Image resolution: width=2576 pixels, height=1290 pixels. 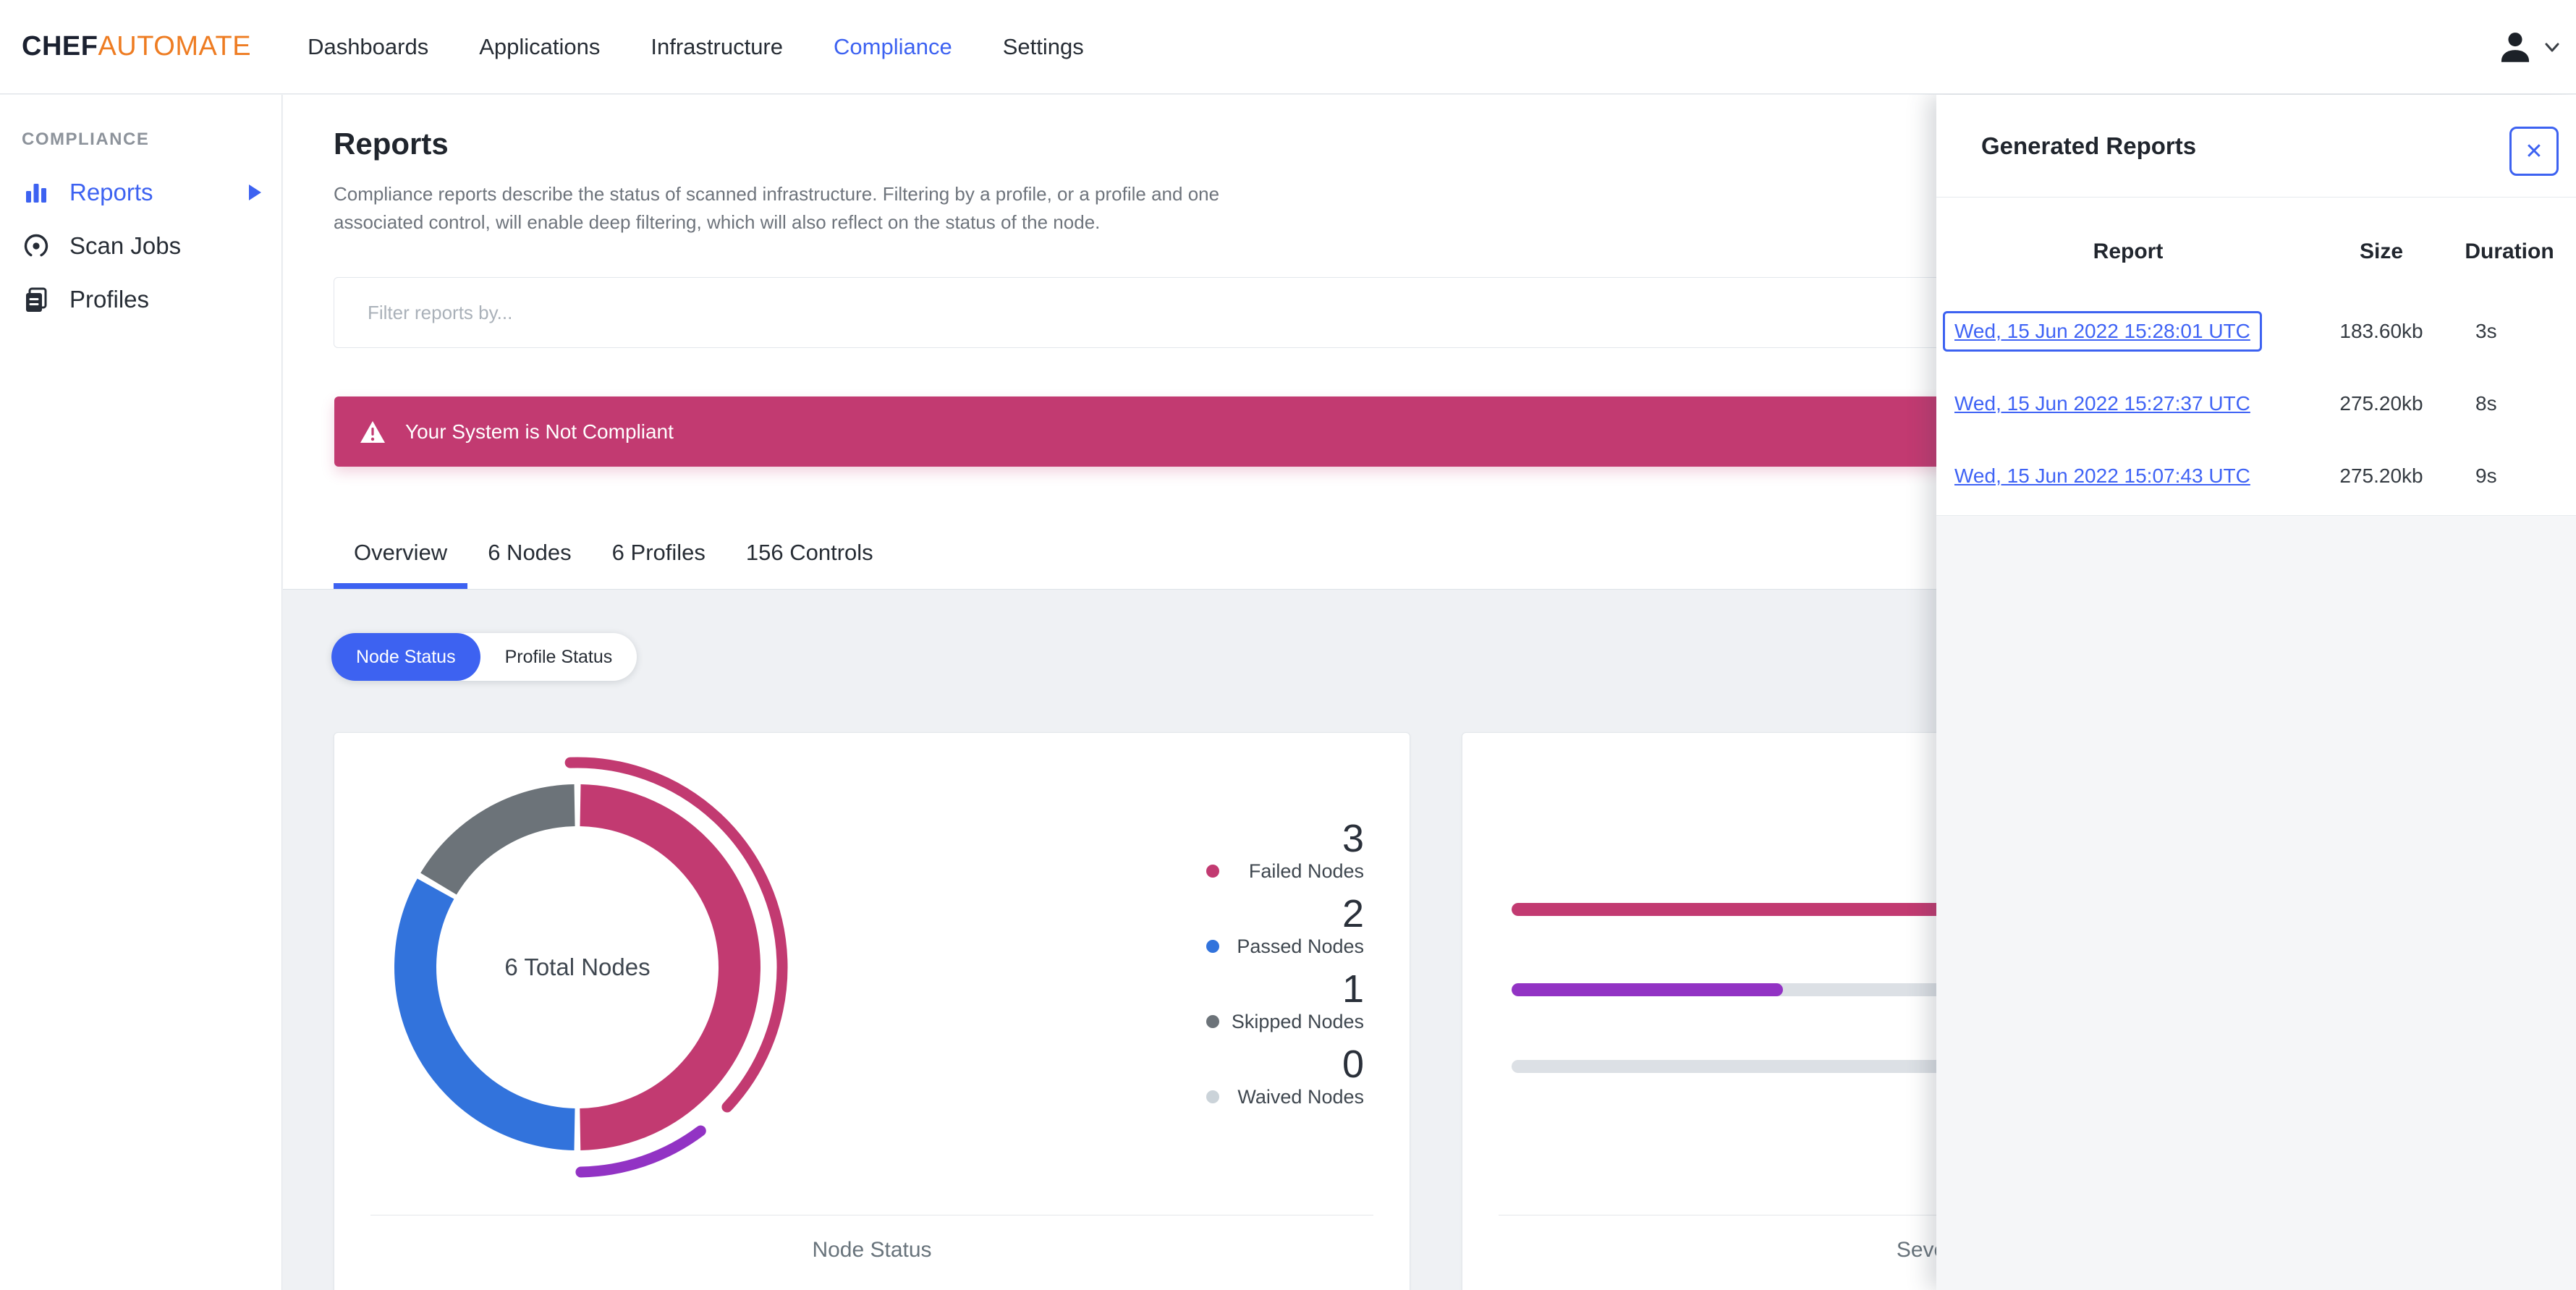 I want to click on report-link: Wed, 15 Jun 2022 15:28:01 UTC, so click(x=2102, y=331).